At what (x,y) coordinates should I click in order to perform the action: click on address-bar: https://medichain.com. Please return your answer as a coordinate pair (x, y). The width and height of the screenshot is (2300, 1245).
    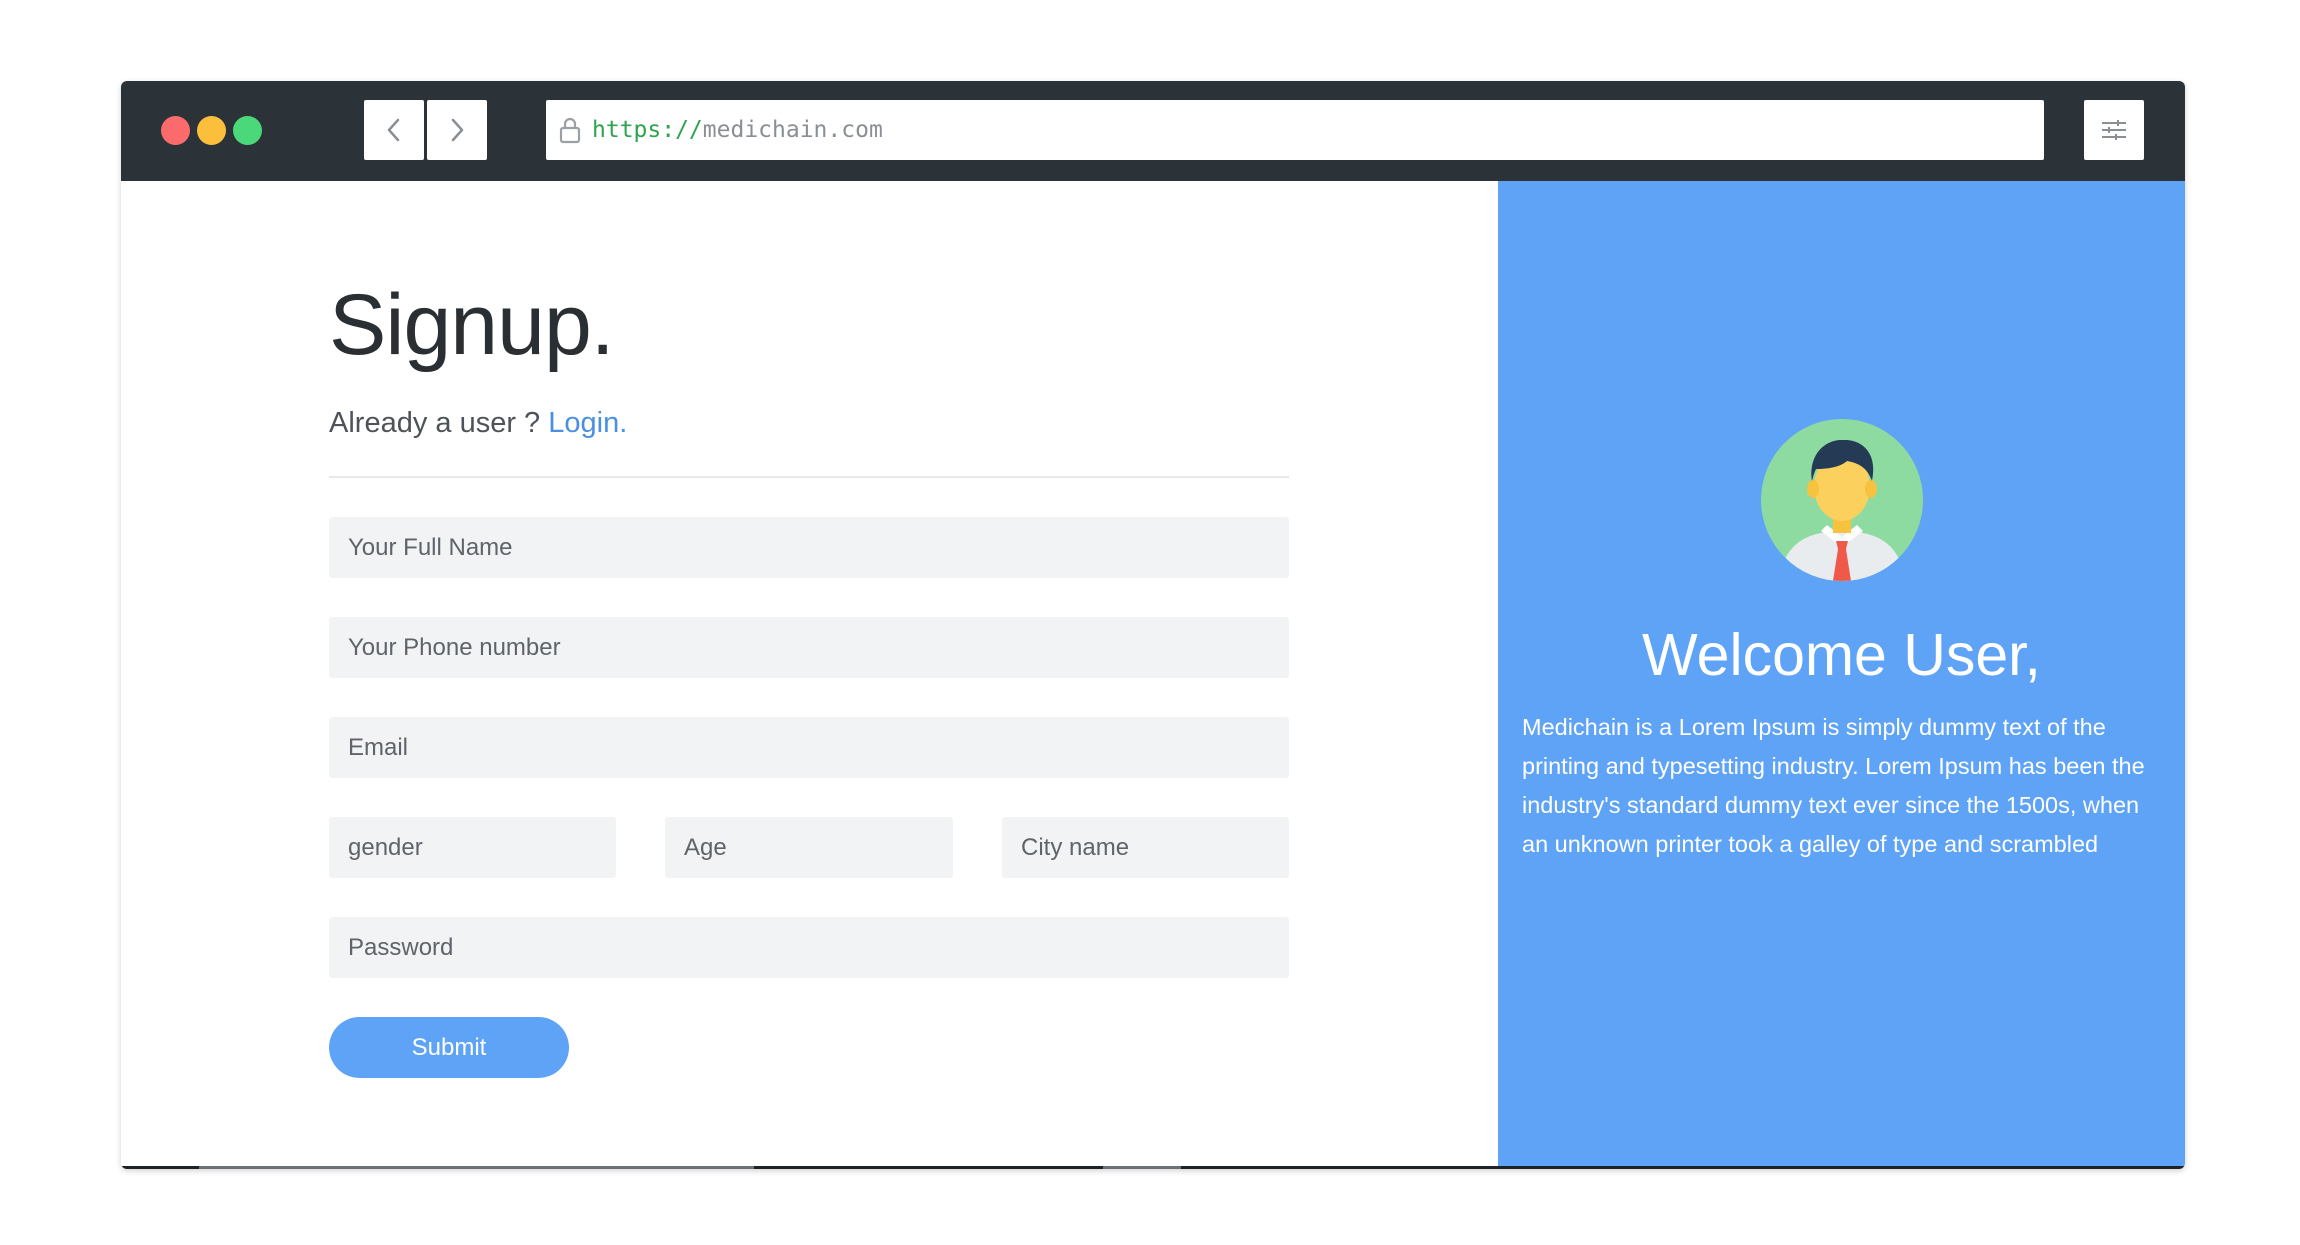
    Looking at the image, I should click on (1295, 130).